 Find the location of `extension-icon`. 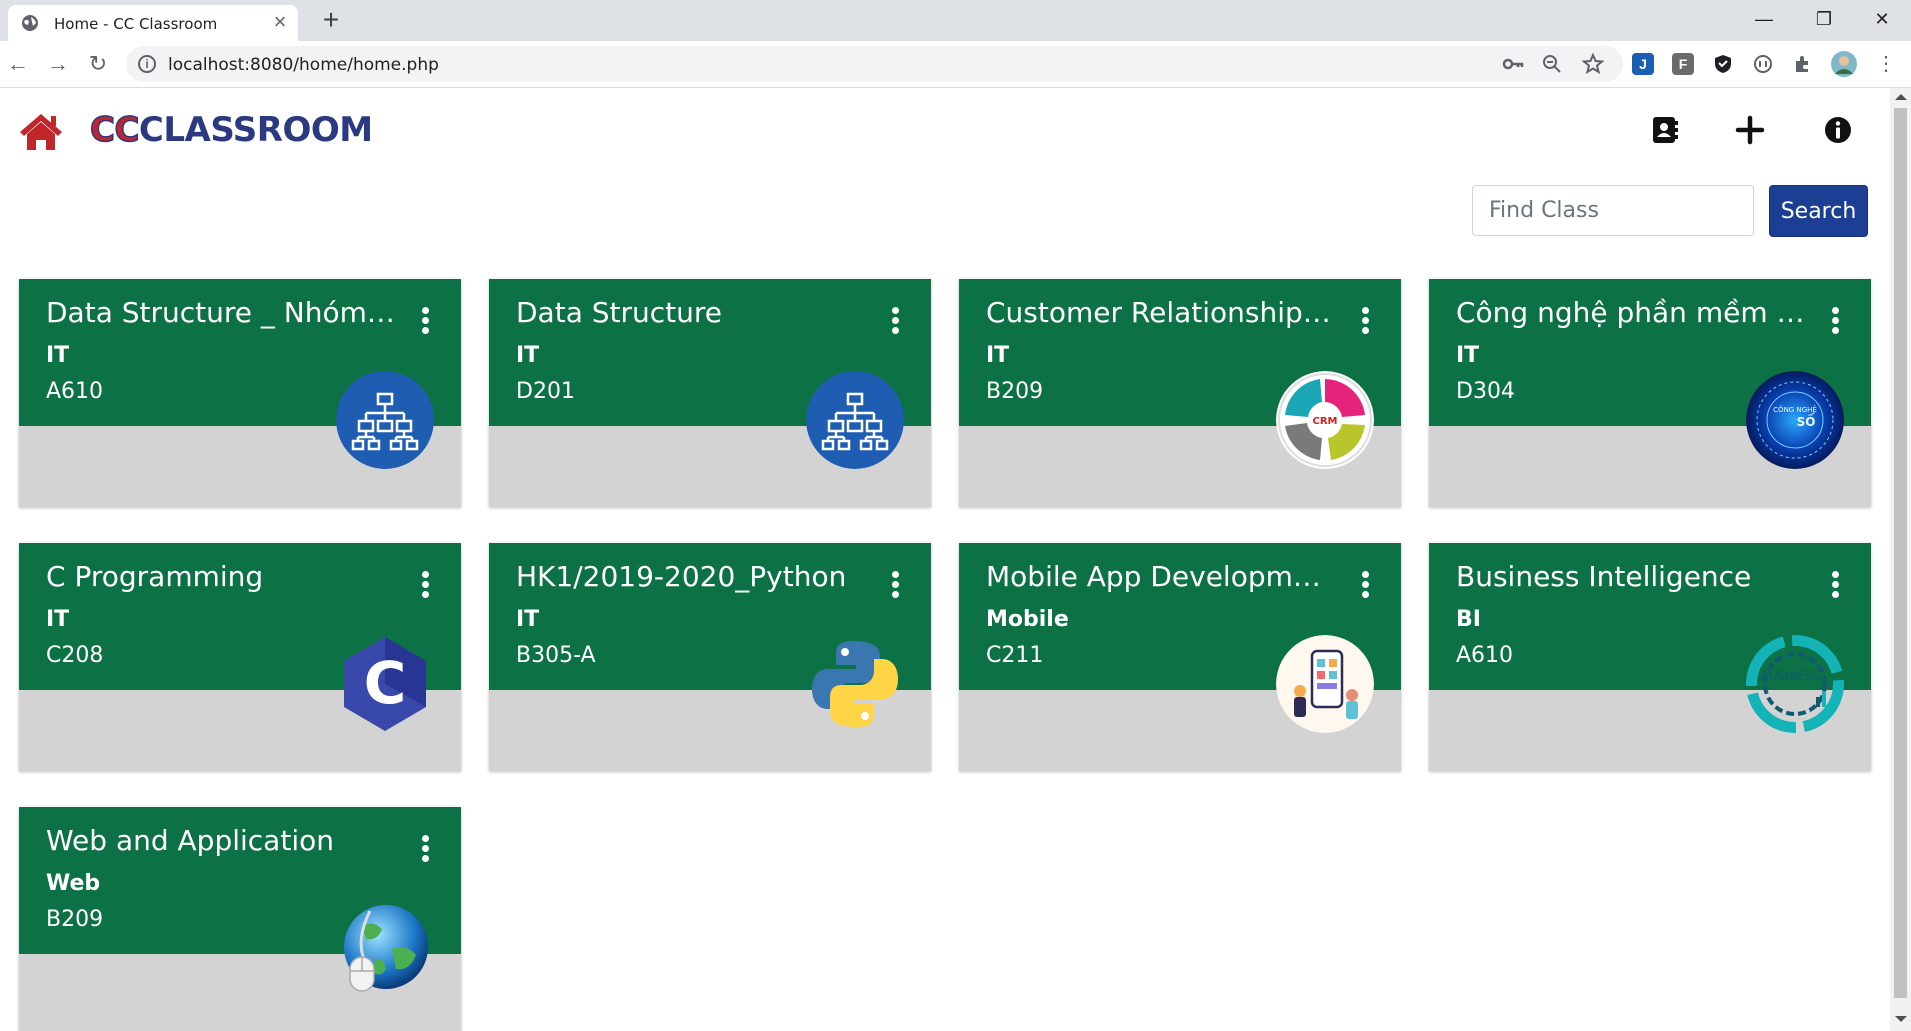

extension-icon is located at coordinates (1803, 64).